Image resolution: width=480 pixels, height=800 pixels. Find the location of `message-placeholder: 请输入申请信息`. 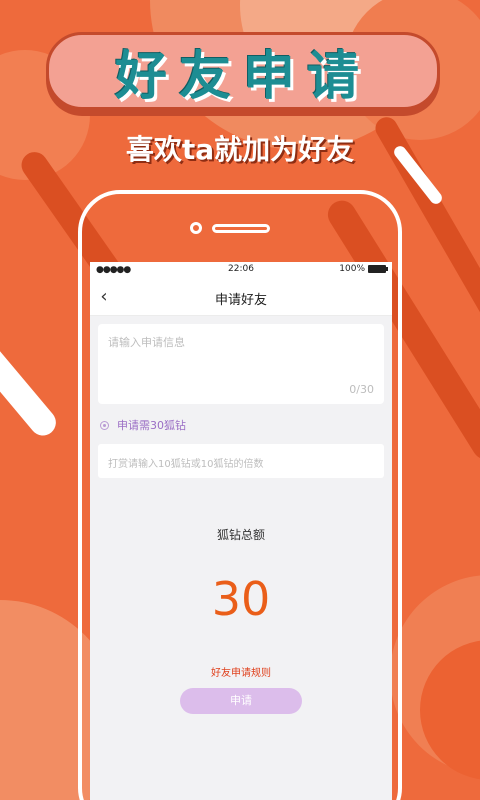

message-placeholder: 请输入申请信息 is located at coordinates (146, 342).